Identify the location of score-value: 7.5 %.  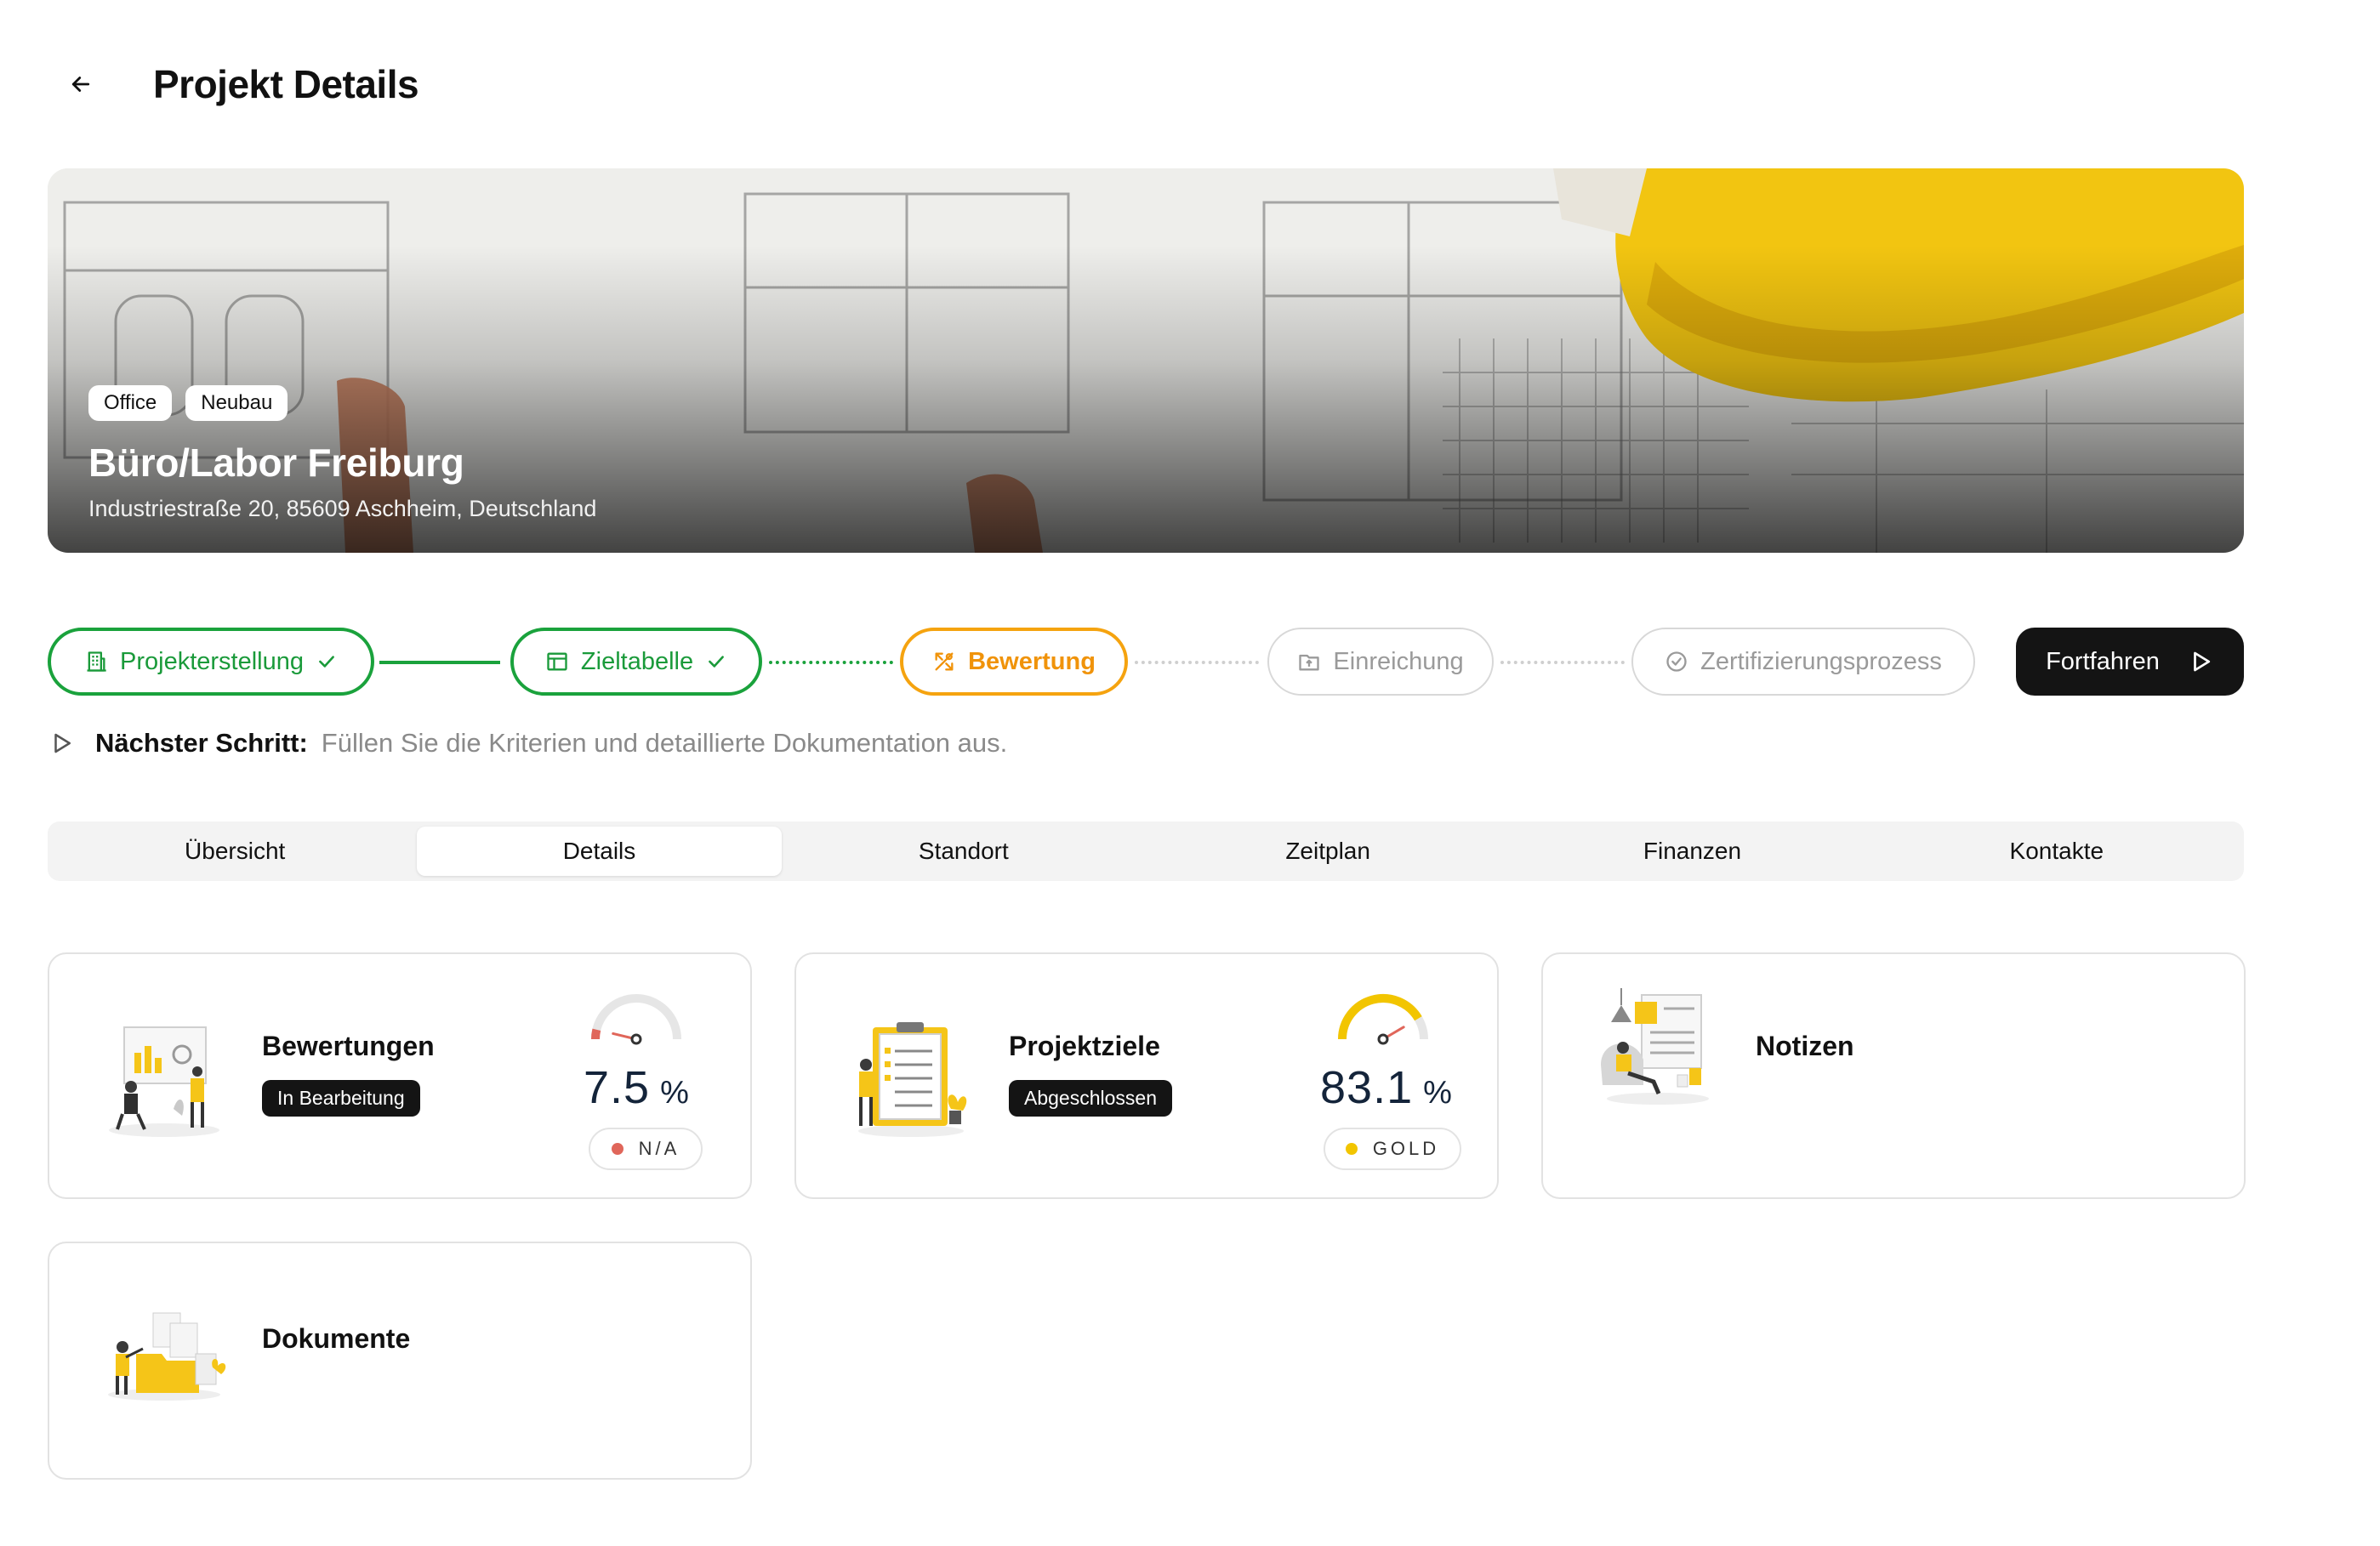
(636, 1087).